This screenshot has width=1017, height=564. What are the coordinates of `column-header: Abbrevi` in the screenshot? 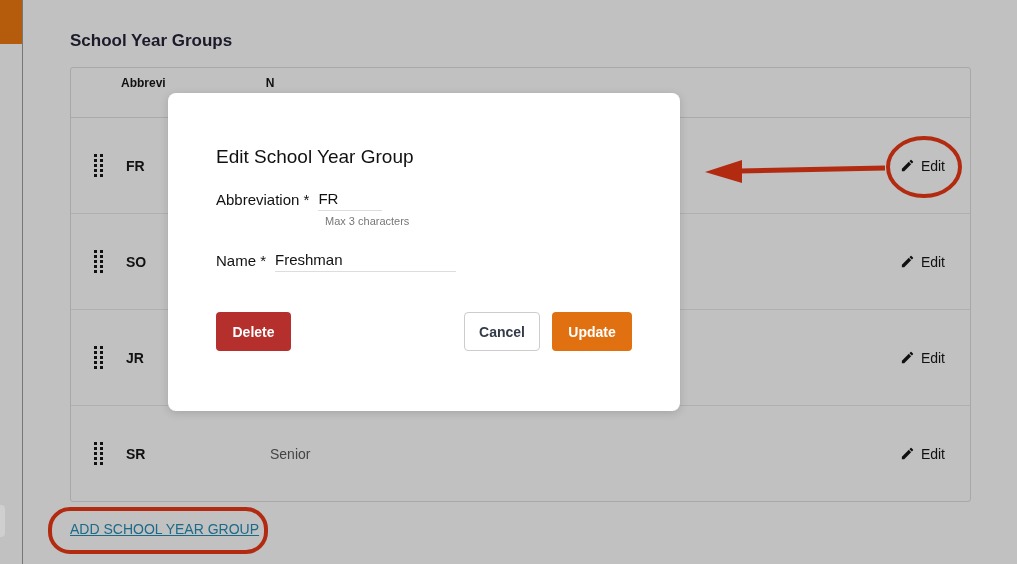 It's located at (143, 83).